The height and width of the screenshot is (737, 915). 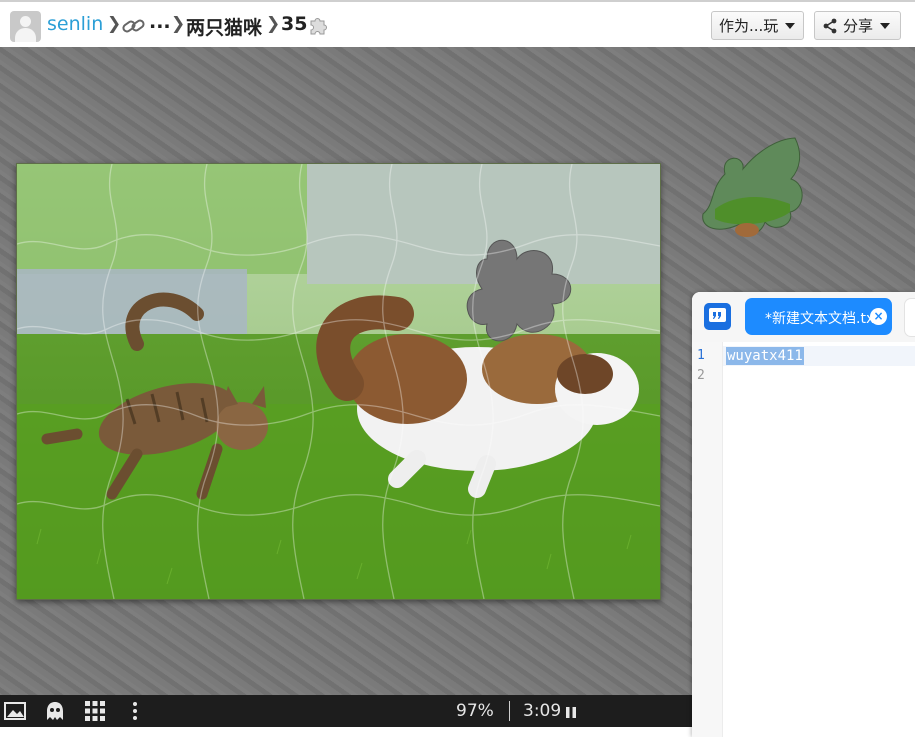 I want to click on piece-count: 35, so click(x=294, y=24).